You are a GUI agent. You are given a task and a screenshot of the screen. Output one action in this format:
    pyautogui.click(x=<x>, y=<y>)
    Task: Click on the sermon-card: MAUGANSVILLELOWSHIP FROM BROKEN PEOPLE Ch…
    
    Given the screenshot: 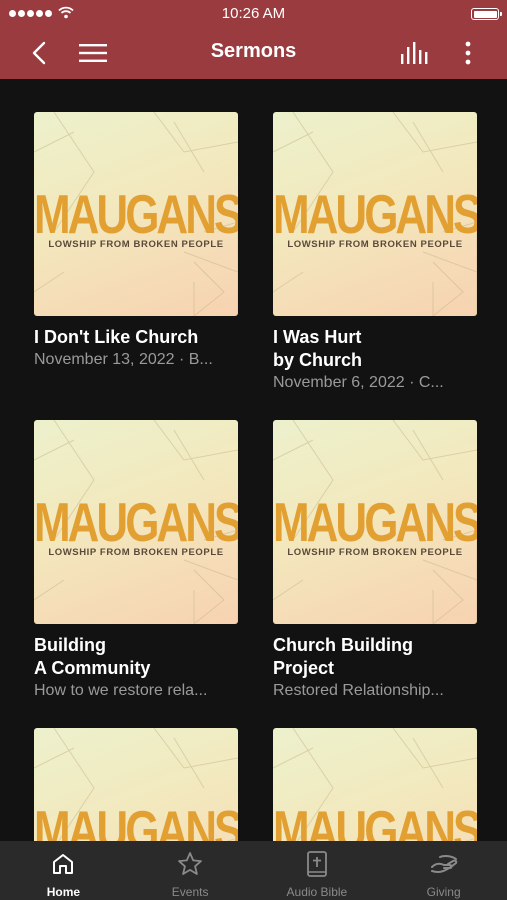 What is the action you would take?
    pyautogui.click(x=375, y=561)
    